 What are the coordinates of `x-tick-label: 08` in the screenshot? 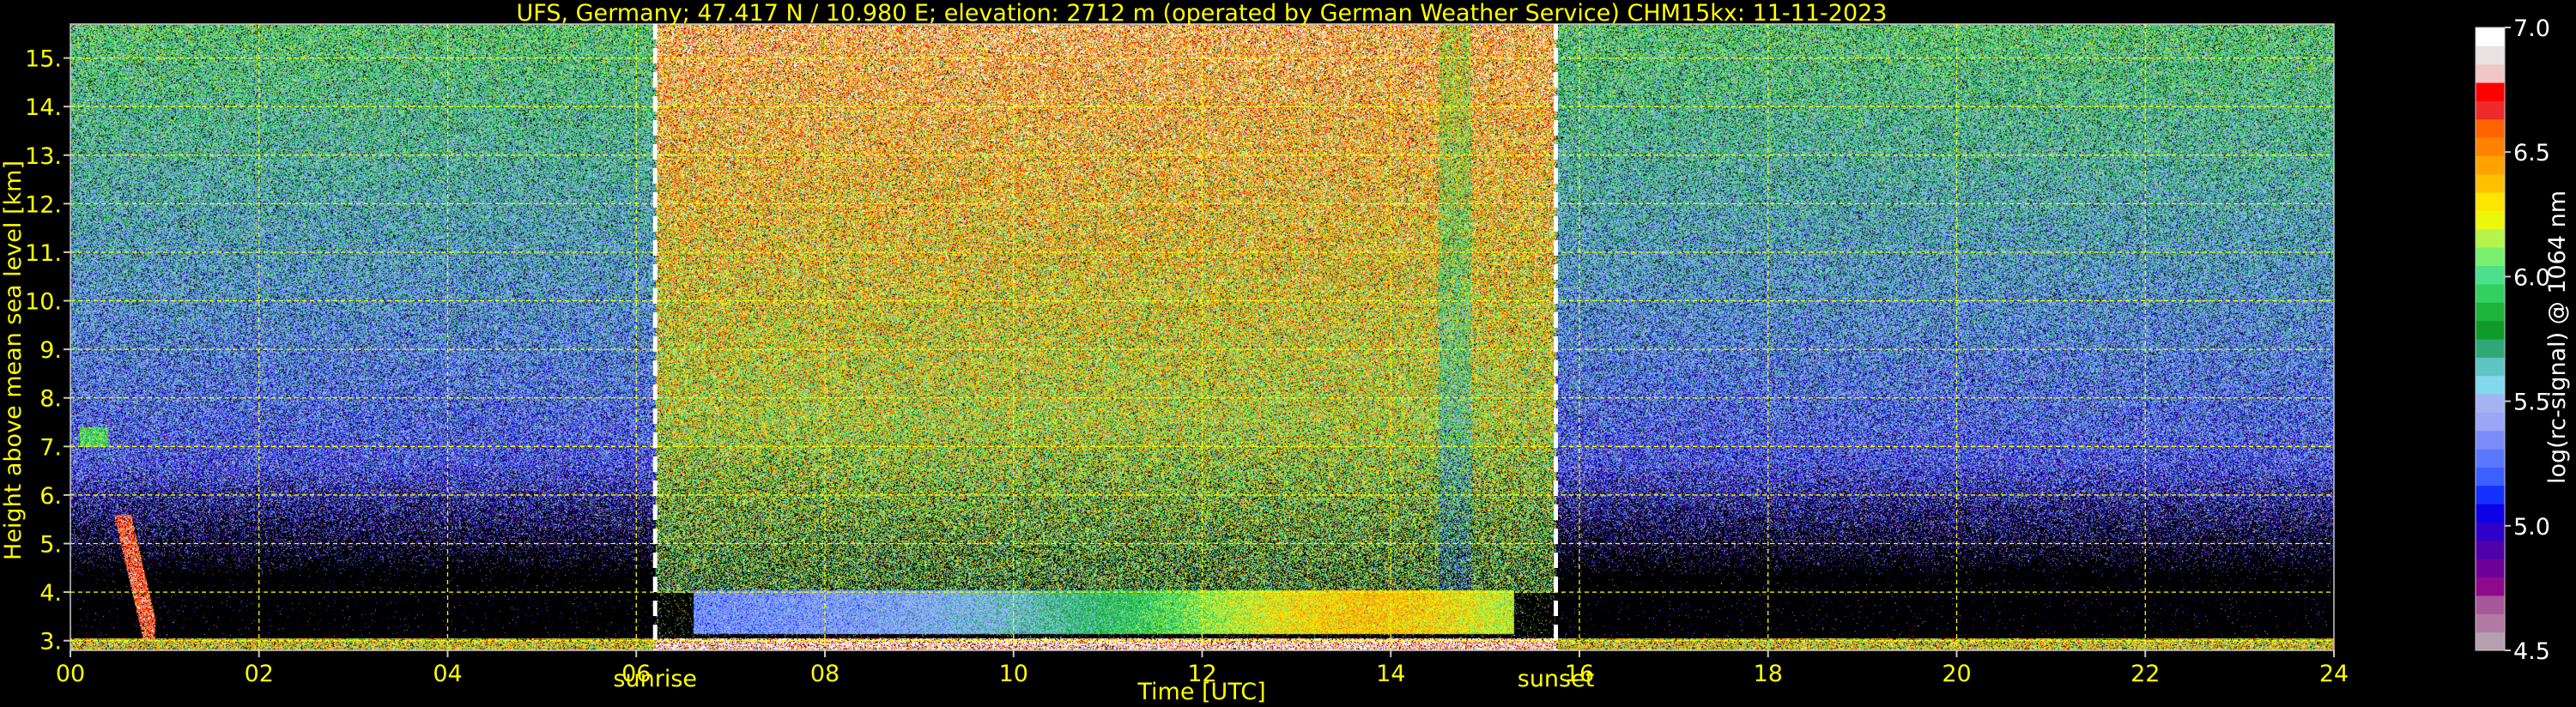 It's located at (824, 674).